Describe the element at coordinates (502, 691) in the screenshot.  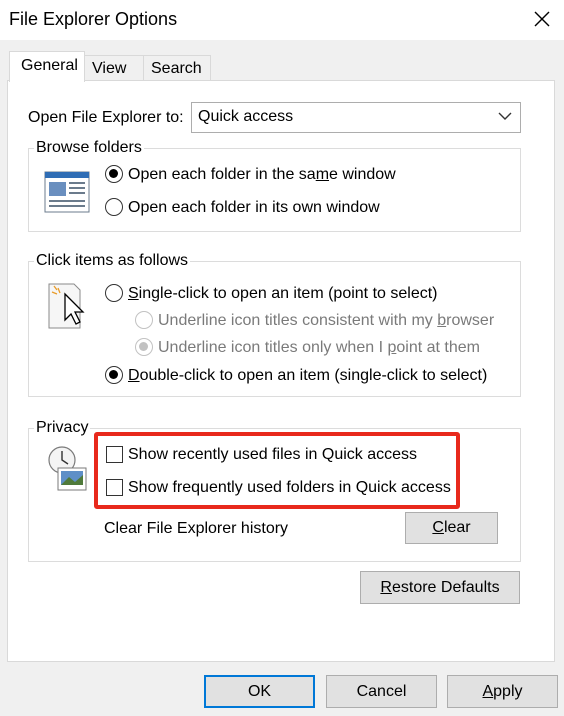
I see `apply-button: Apply` at that location.